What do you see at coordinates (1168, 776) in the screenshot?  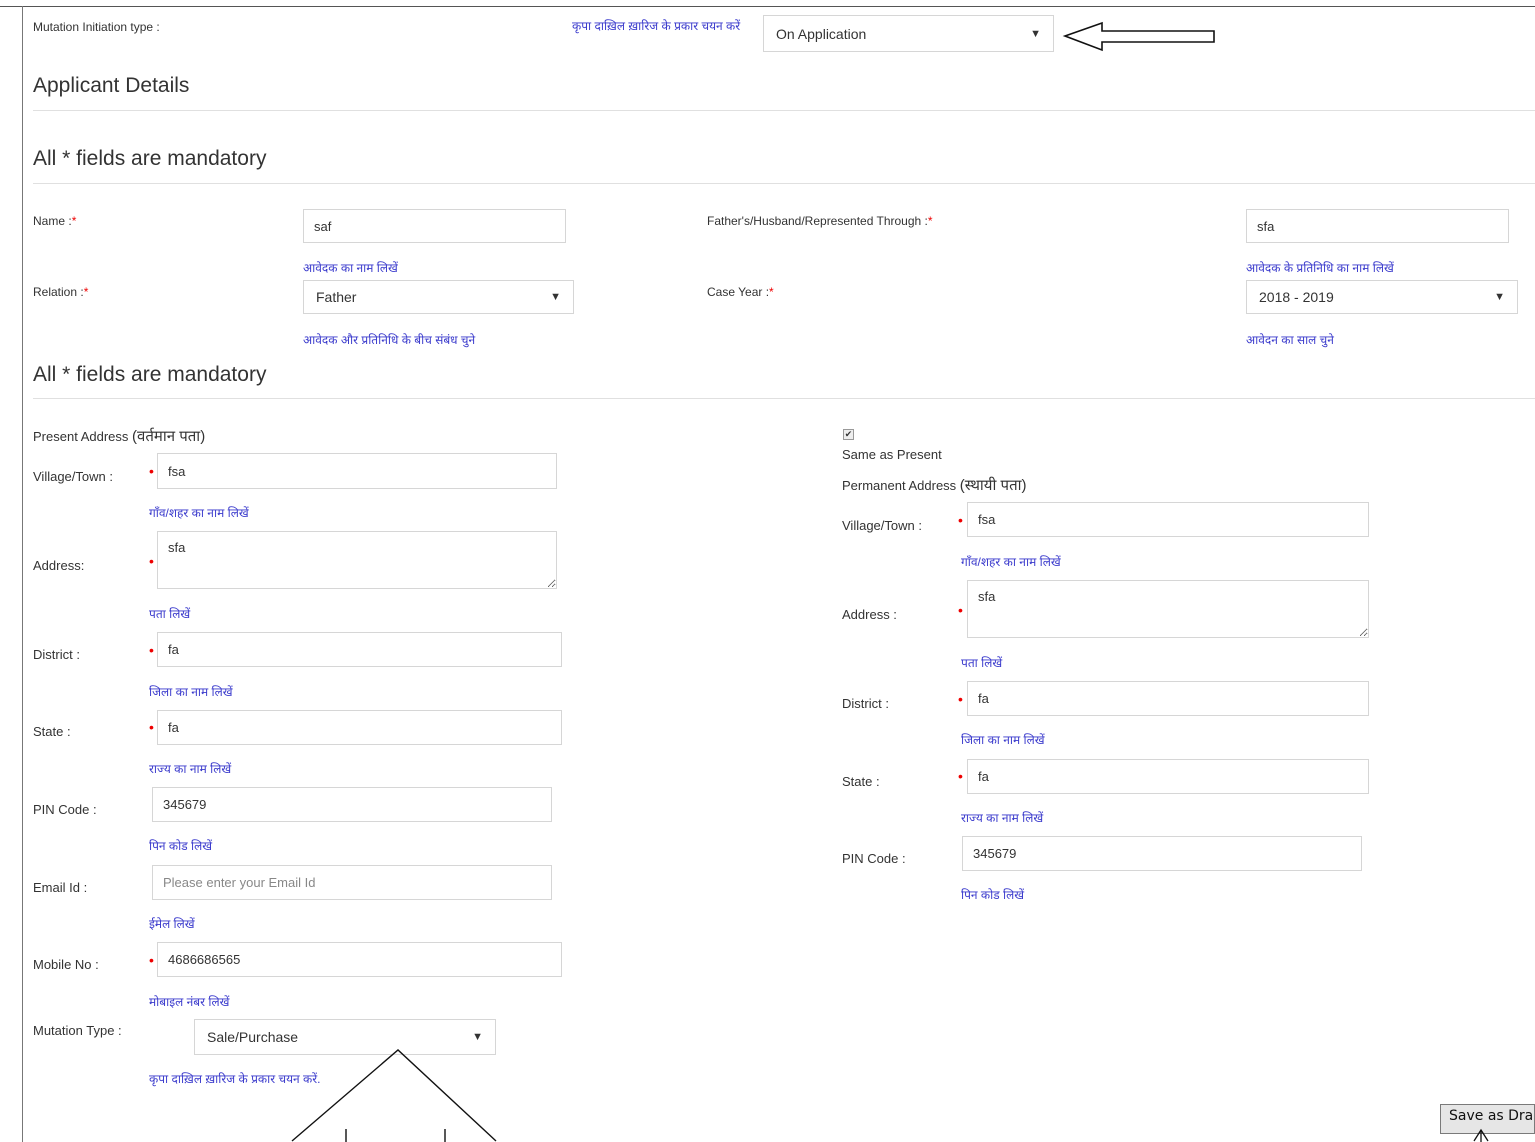 I see `permanent-state-input` at bounding box center [1168, 776].